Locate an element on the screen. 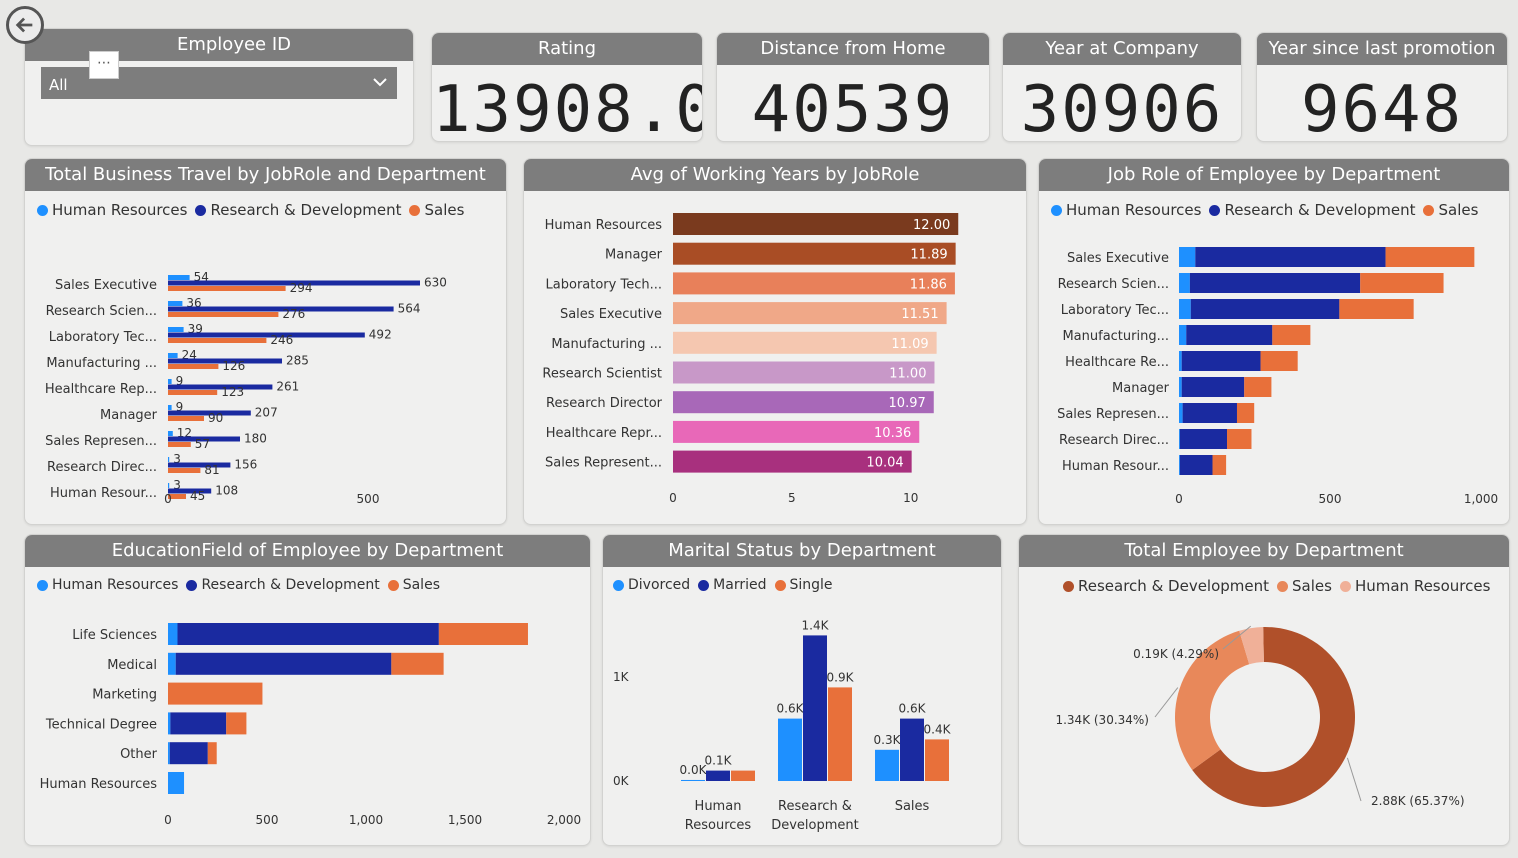  back-button is located at coordinates (25, 25).